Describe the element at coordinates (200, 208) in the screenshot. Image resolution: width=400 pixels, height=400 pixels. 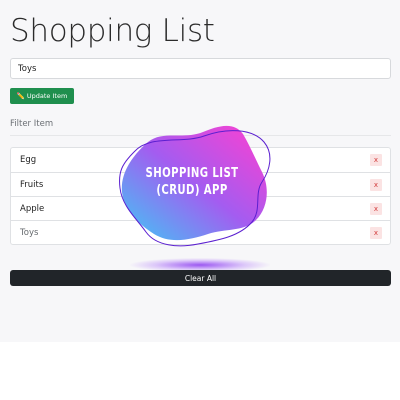
I see `list-item: Apple x` at that location.